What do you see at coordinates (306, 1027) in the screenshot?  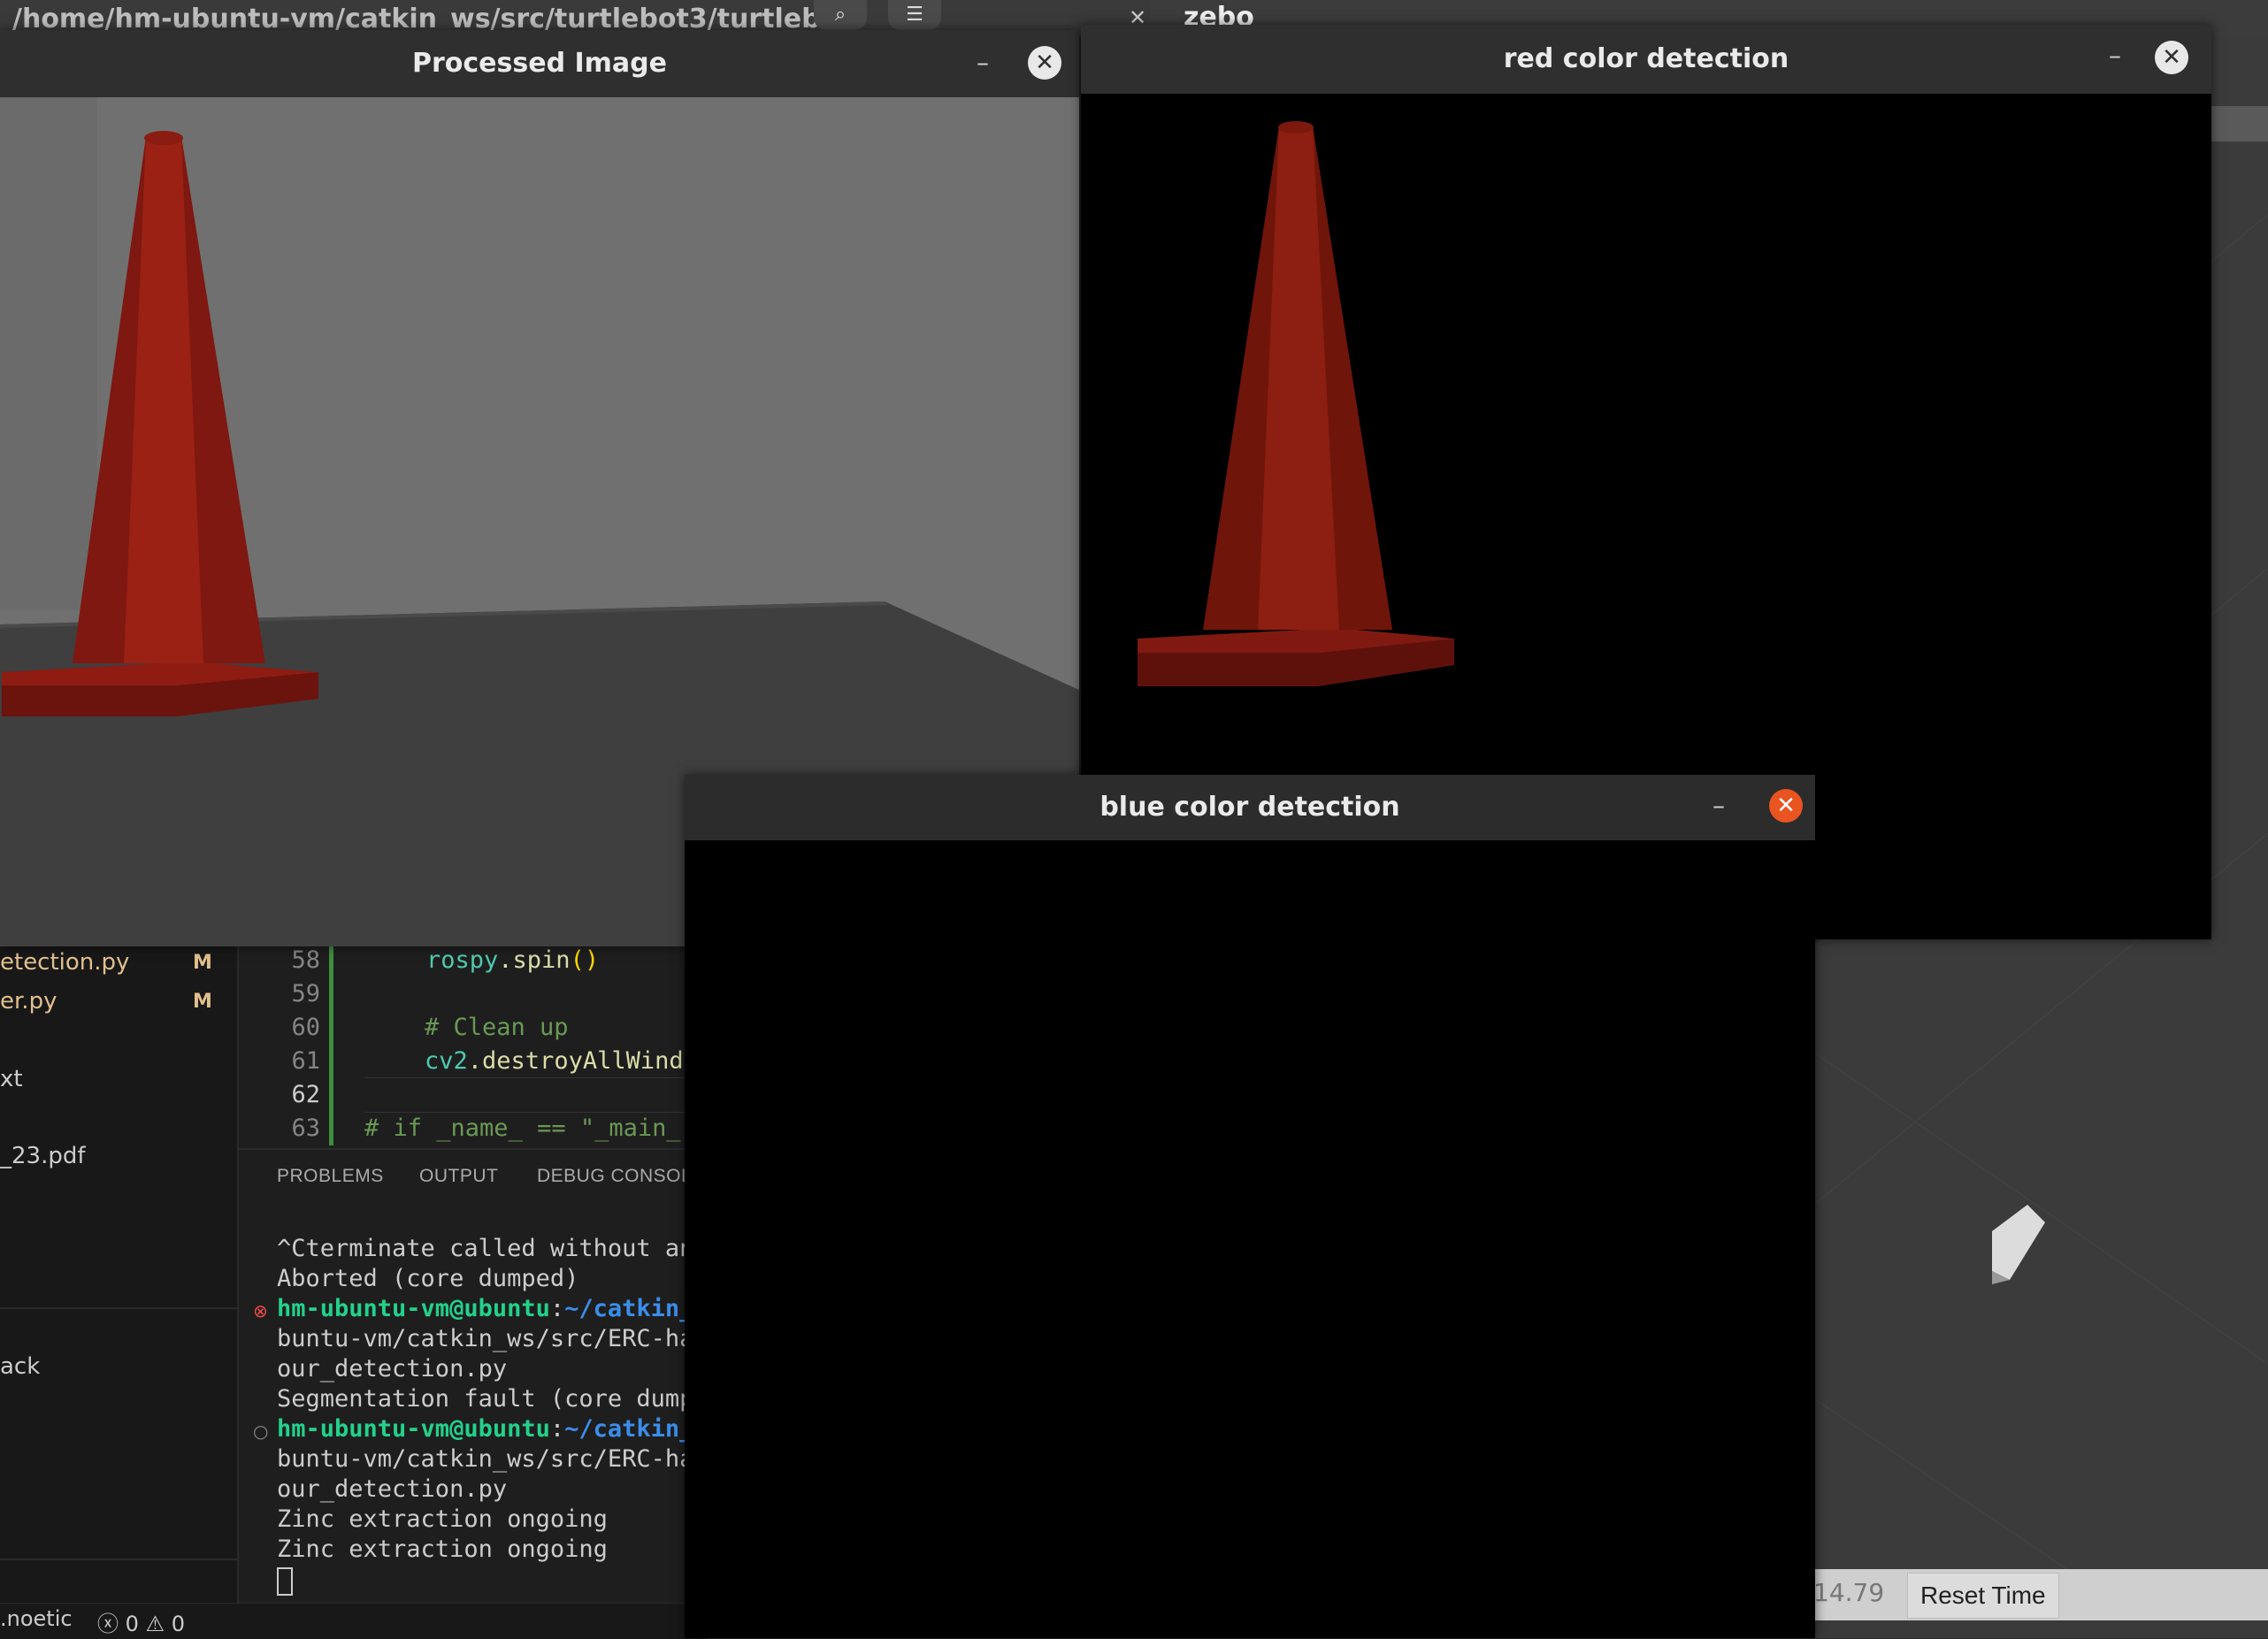 I see `line-number: 60` at bounding box center [306, 1027].